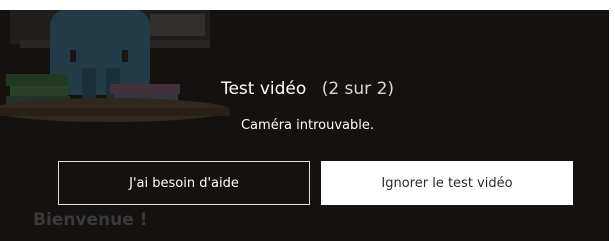  I want to click on need-help-button: J'ai besoin d'aide, so click(184, 183).